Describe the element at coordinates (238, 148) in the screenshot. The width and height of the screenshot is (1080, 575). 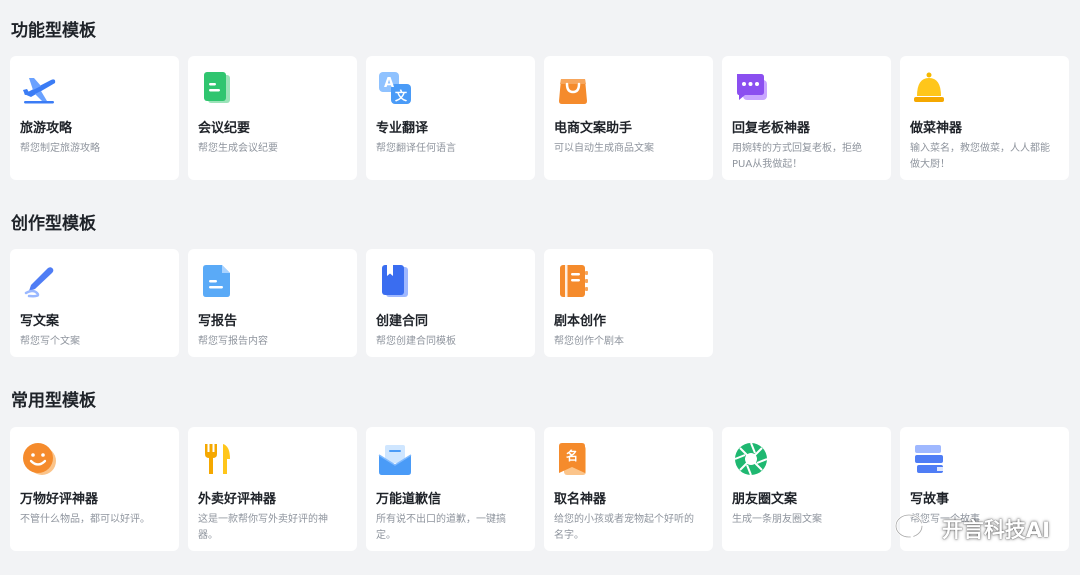
I see `card-desc: 帮您生成会议纪要` at that location.